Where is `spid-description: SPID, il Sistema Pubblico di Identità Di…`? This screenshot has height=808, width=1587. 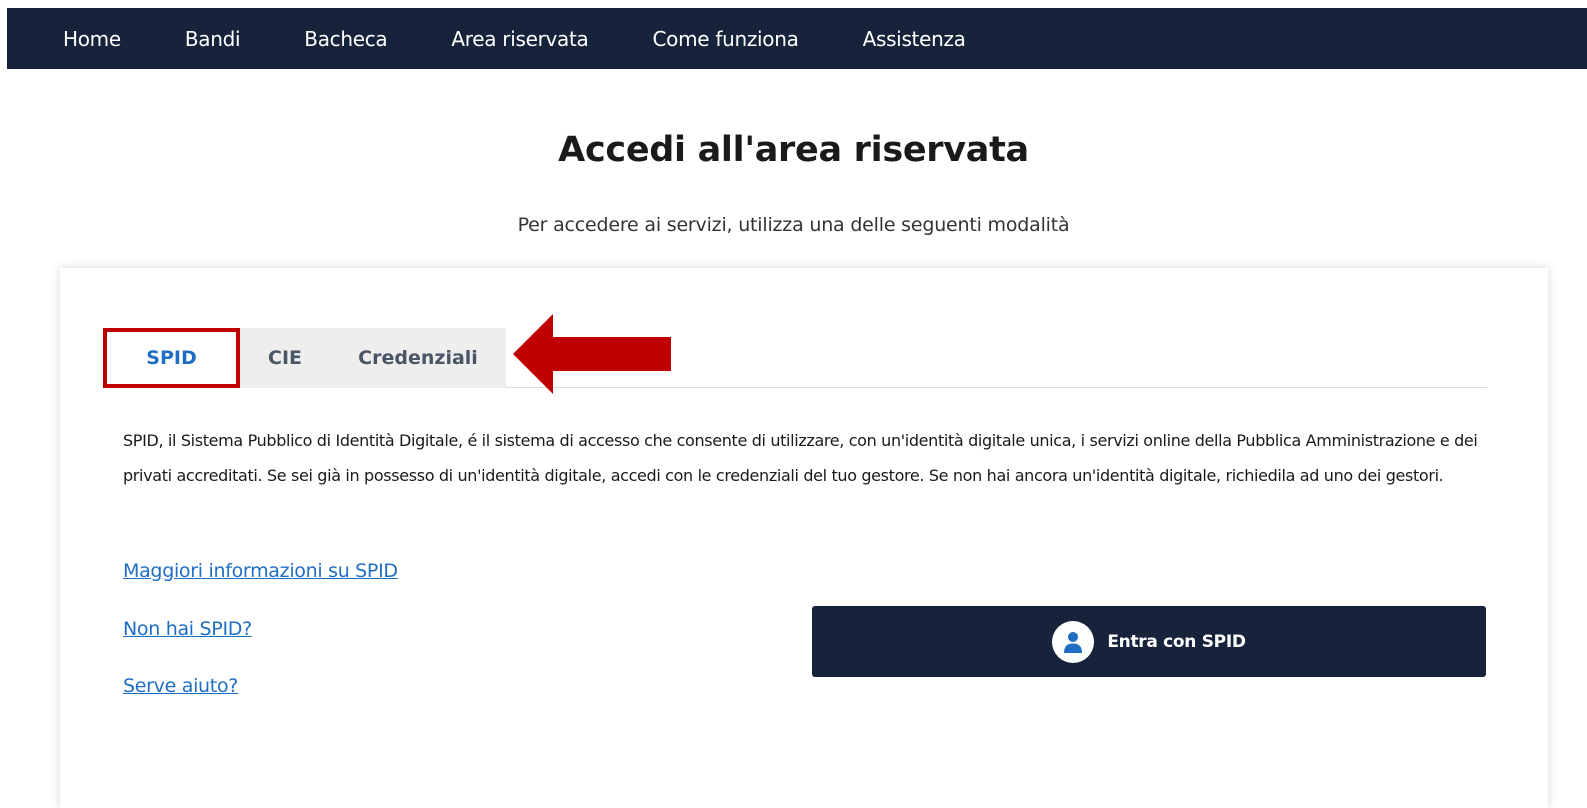
spid-description: SPID, il Sistema Pubblico di Identità Di… is located at coordinates (800, 458).